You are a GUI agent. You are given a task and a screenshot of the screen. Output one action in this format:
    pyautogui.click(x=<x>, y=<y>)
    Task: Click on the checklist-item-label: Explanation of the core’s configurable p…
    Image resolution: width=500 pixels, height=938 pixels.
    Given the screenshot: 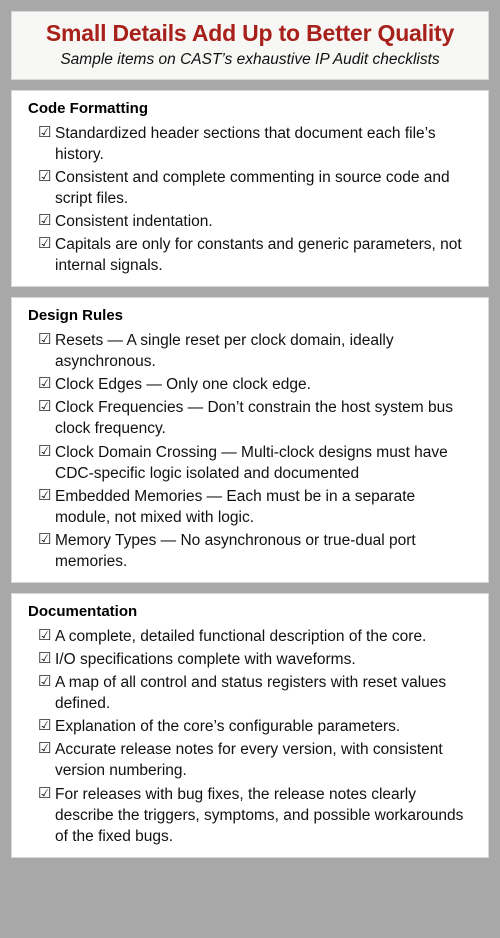 What is the action you would take?
    pyautogui.click(x=228, y=727)
    